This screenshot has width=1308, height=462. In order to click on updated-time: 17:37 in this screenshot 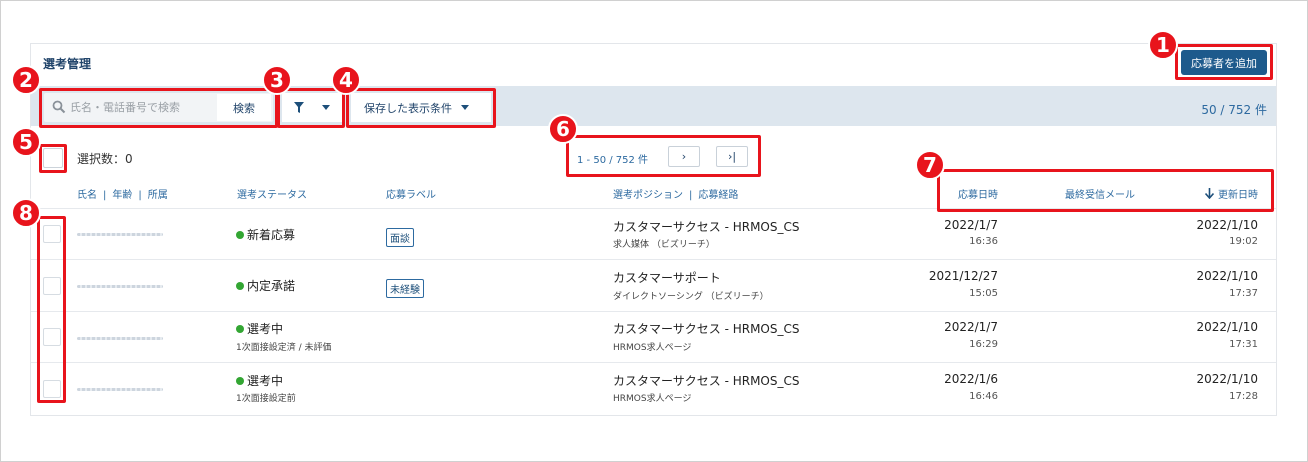, I will do `click(1243, 293)`.